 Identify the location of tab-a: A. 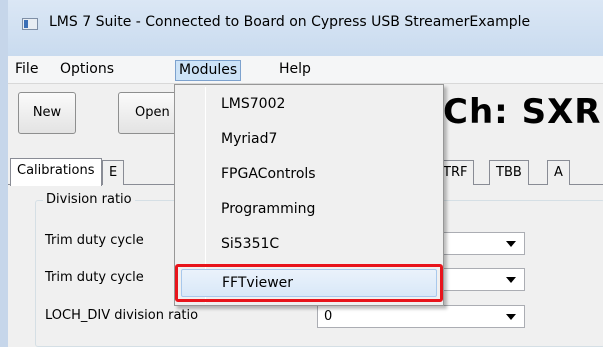
(558, 172).